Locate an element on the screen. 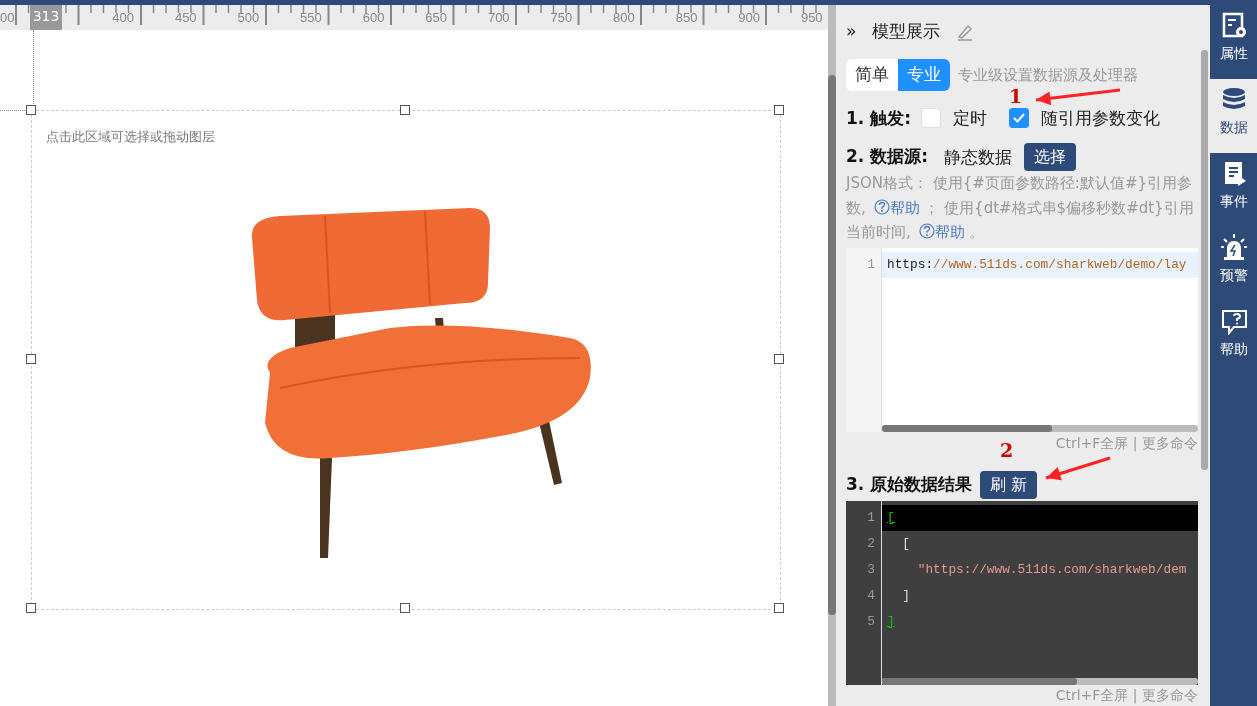  alarm-light-icon is located at coordinates (1233, 247).